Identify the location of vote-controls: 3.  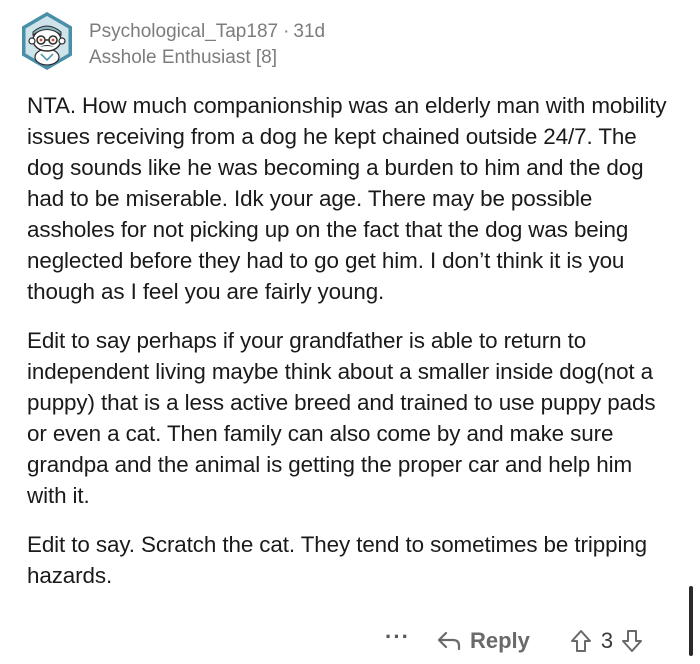
(606, 641).